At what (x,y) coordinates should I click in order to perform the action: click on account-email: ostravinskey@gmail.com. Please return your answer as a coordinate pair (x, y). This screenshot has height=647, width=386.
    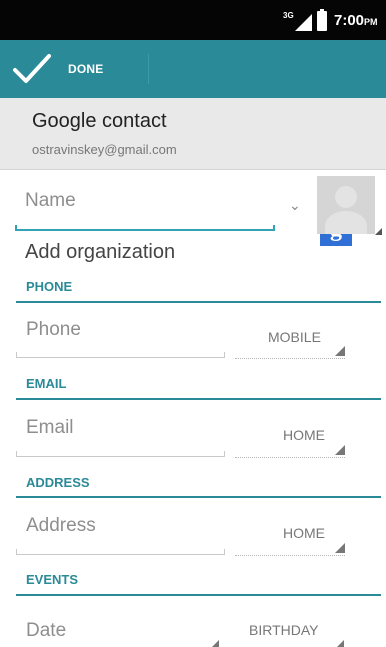
    Looking at the image, I should click on (104, 149).